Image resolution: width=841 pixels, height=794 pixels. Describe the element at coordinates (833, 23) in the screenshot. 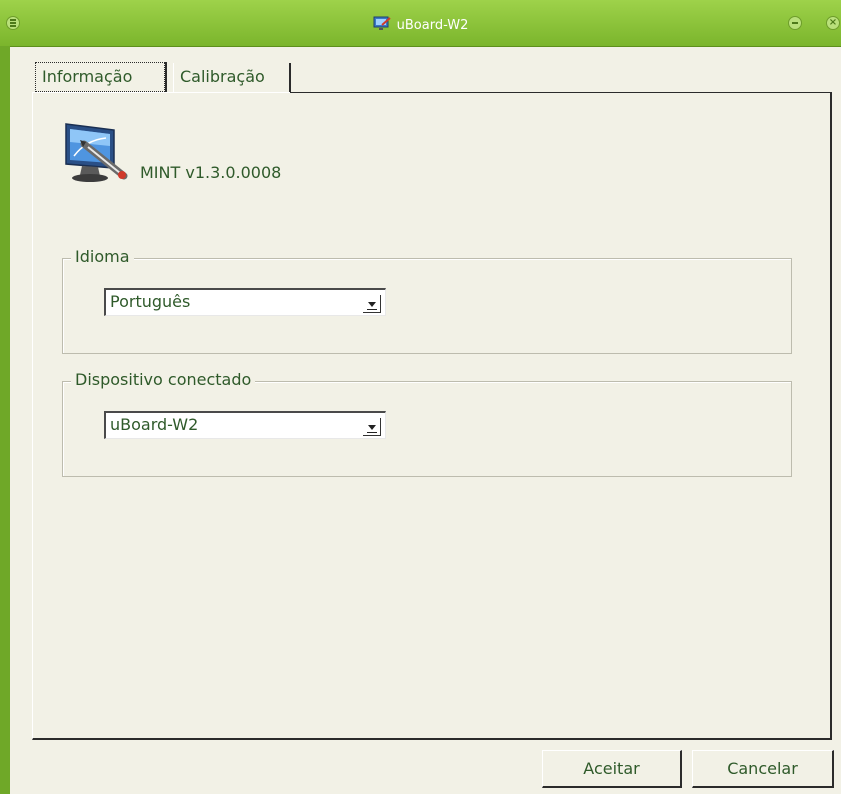

I see `close-icon: ×` at that location.